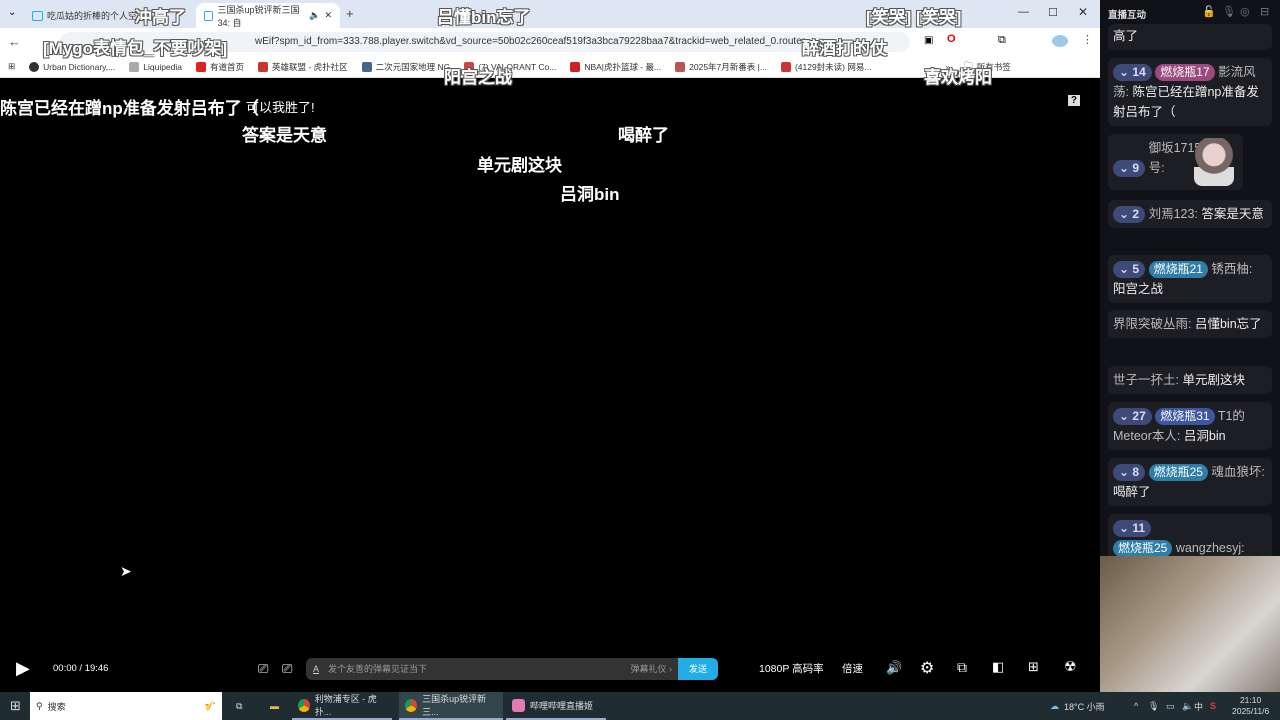 The image size is (1280, 720). What do you see at coordinates (268, 15) in the screenshot?
I see `tab-active-video: 三国杀up锐评新三国34: 自 🔈 ✕` at bounding box center [268, 15].